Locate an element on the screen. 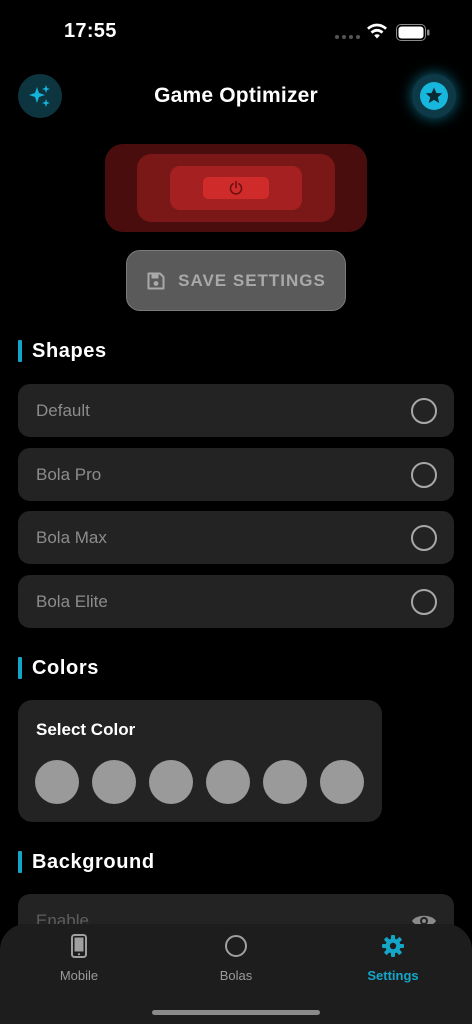  section-title-shapes: Shapes is located at coordinates (69, 350).